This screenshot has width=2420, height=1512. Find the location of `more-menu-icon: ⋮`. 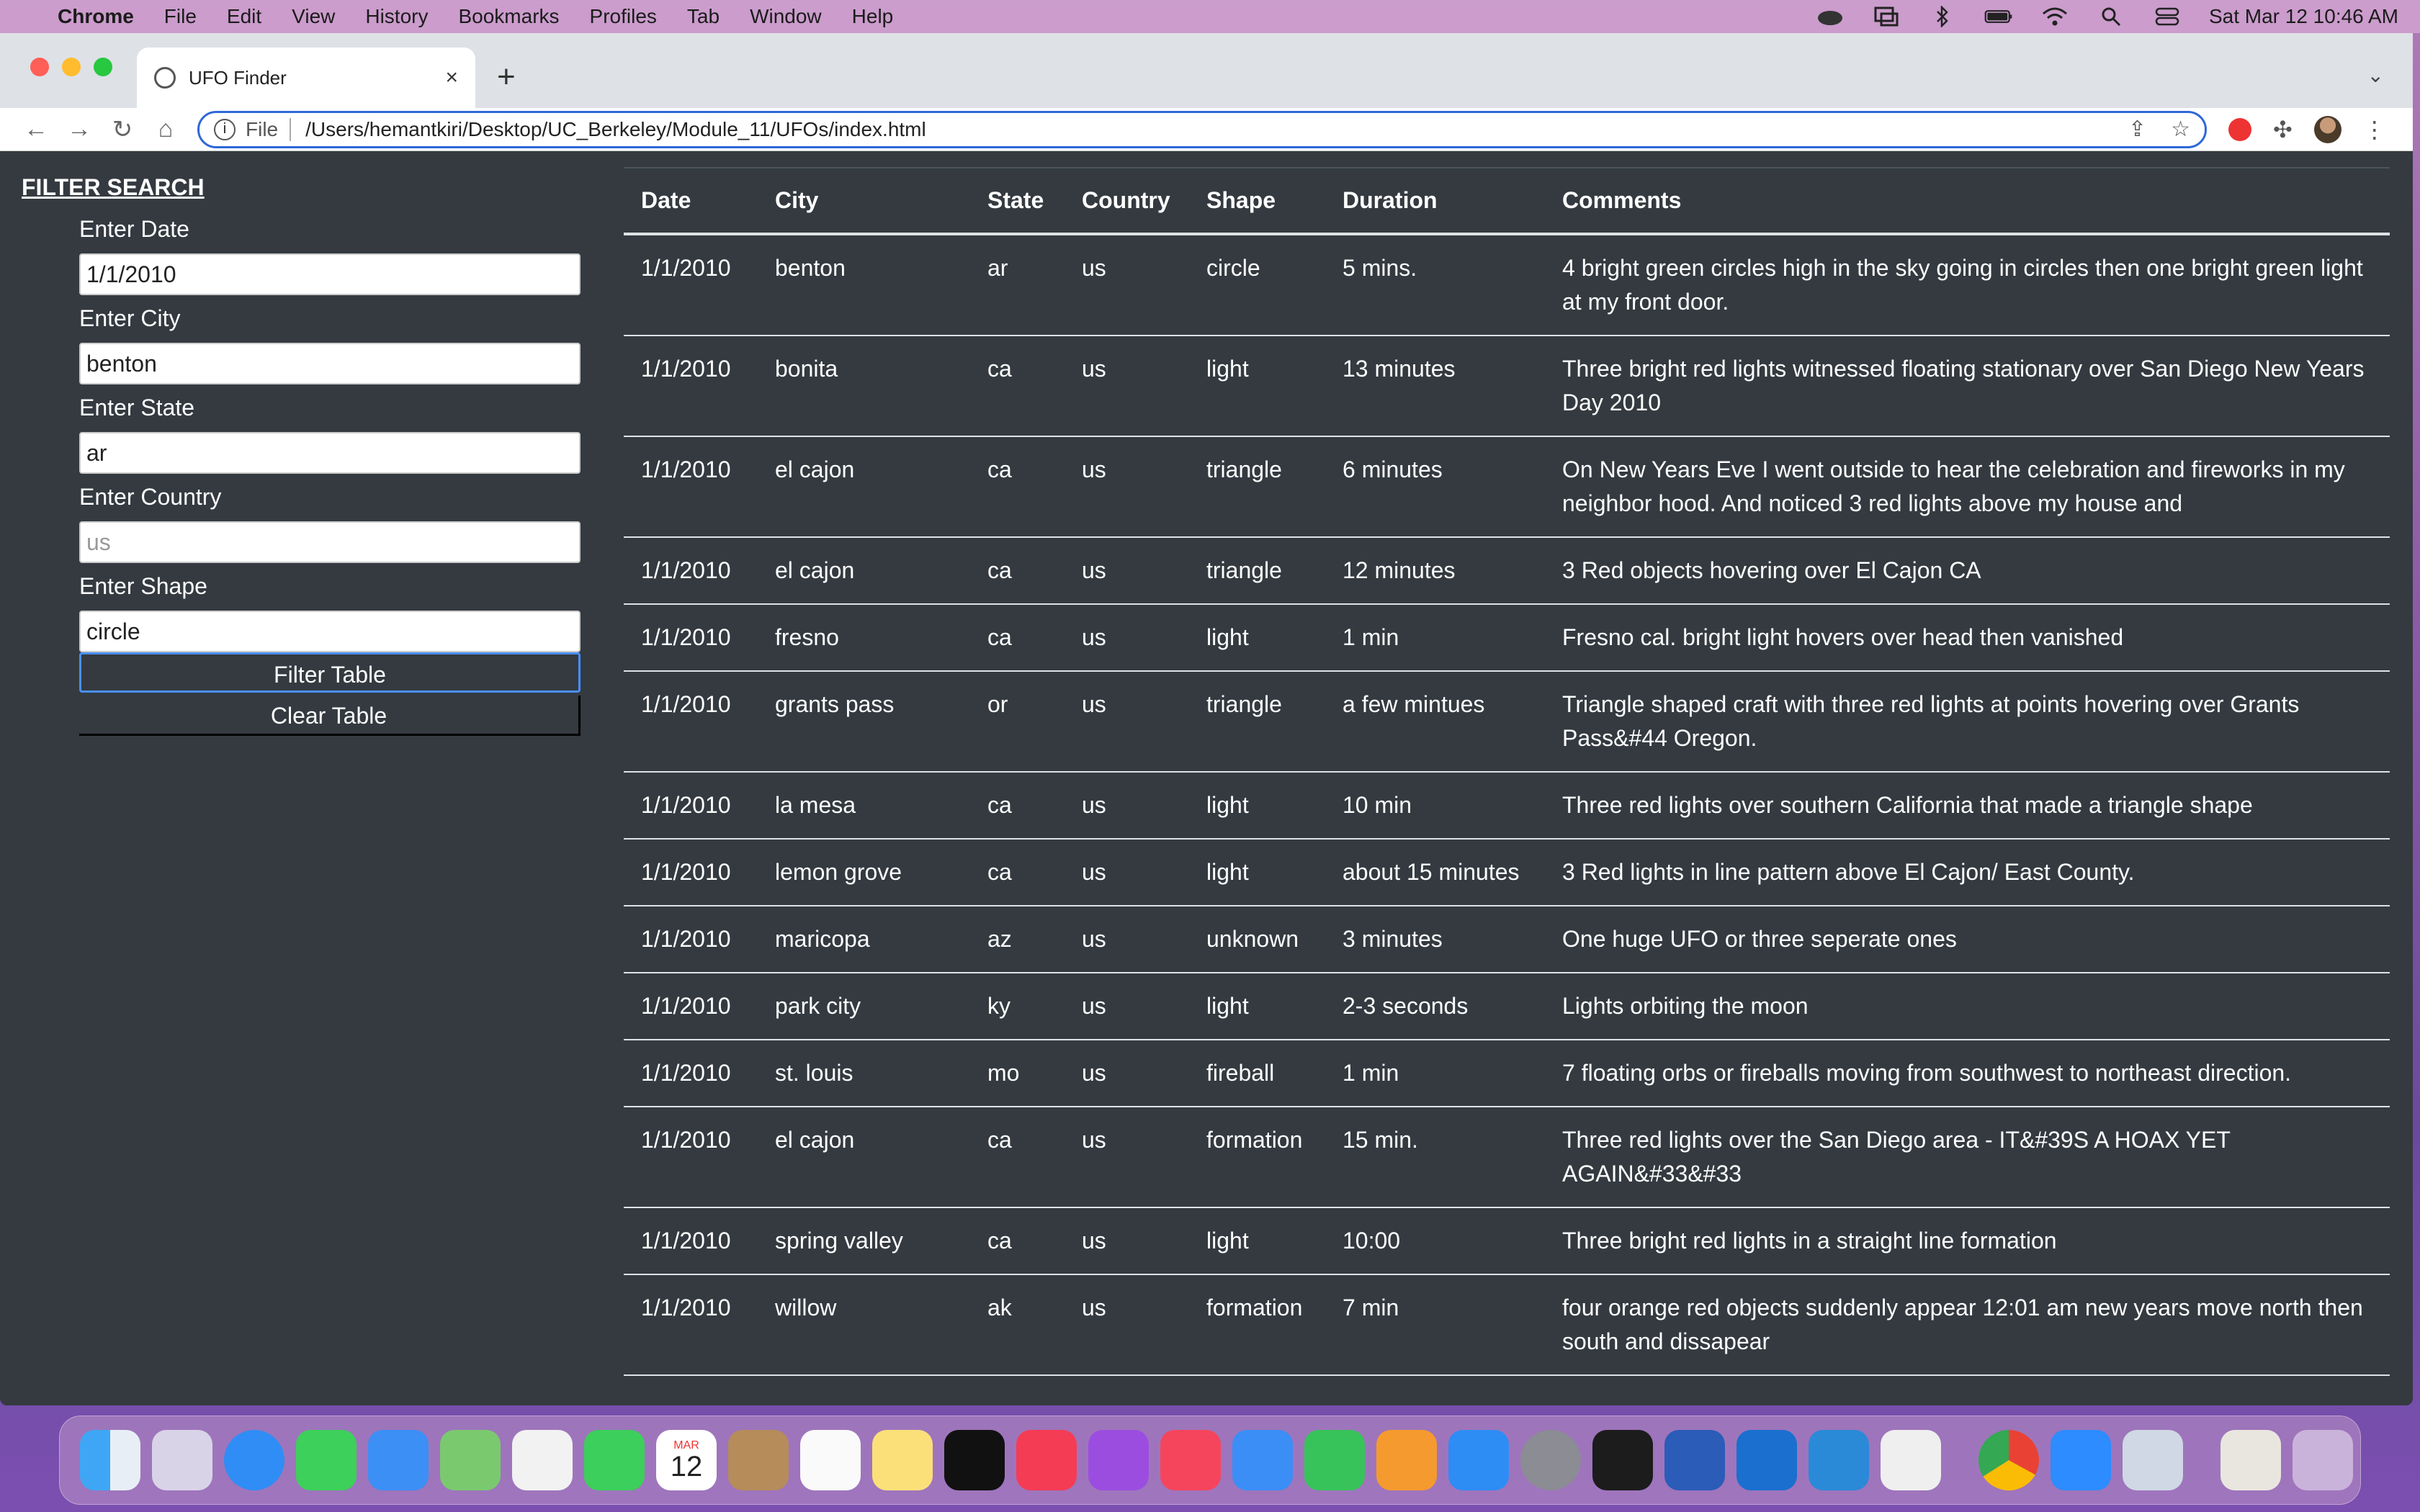

more-menu-icon: ⋮ is located at coordinates (2374, 129).